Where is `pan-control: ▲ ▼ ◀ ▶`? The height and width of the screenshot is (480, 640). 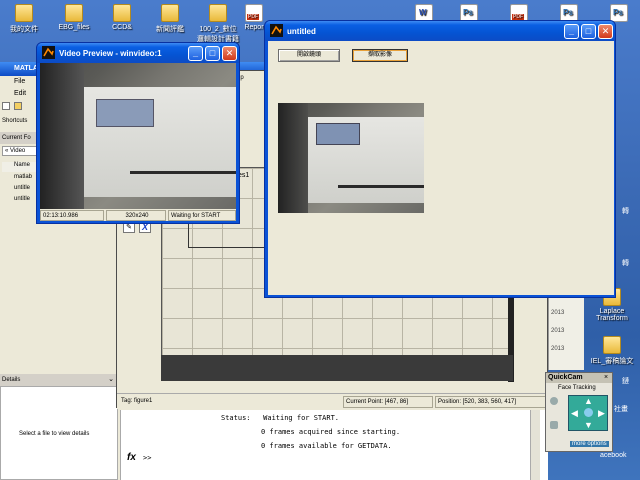
pan-control: ▲ ▼ ◀ ▶ is located at coordinates (588, 413).